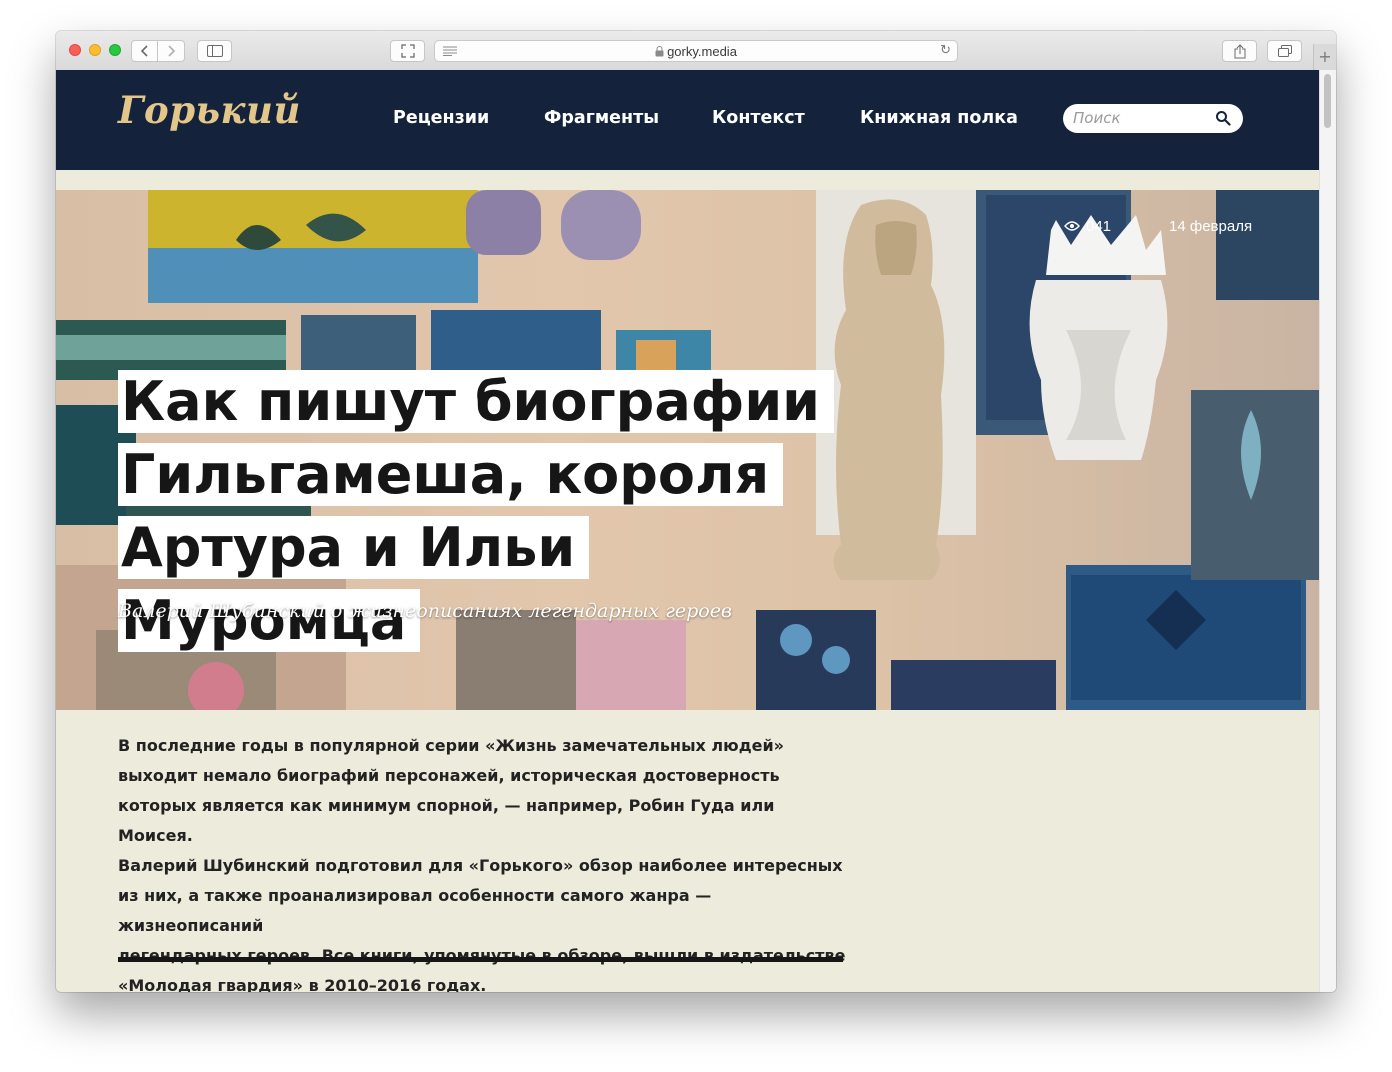 The height and width of the screenshot is (1072, 1392). I want to click on expand-icon, so click(407, 51).